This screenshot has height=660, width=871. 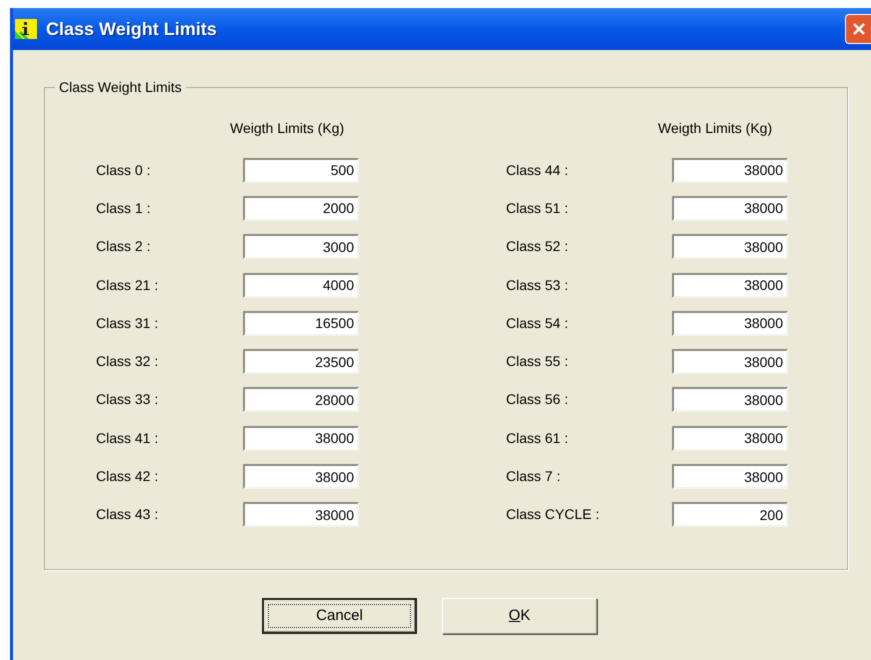 What do you see at coordinates (538, 246) in the screenshot?
I see `field-label: Class 52 :` at bounding box center [538, 246].